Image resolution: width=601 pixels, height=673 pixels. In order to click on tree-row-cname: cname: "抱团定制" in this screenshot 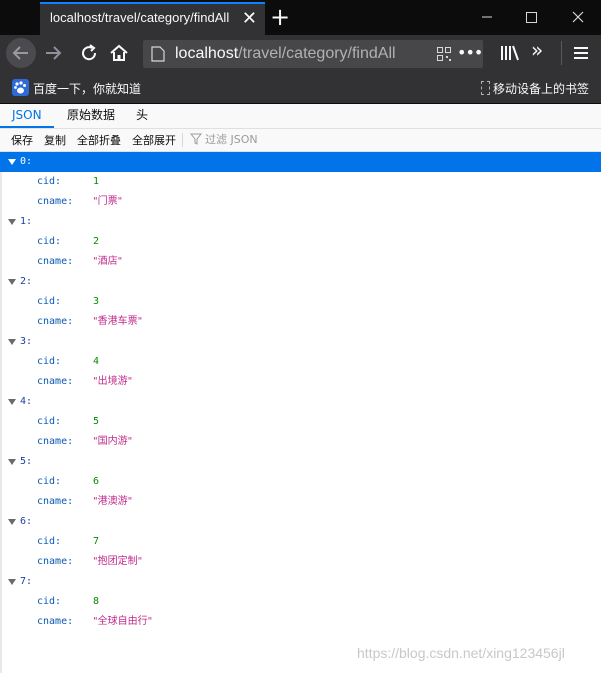, I will do `click(300, 562)`.